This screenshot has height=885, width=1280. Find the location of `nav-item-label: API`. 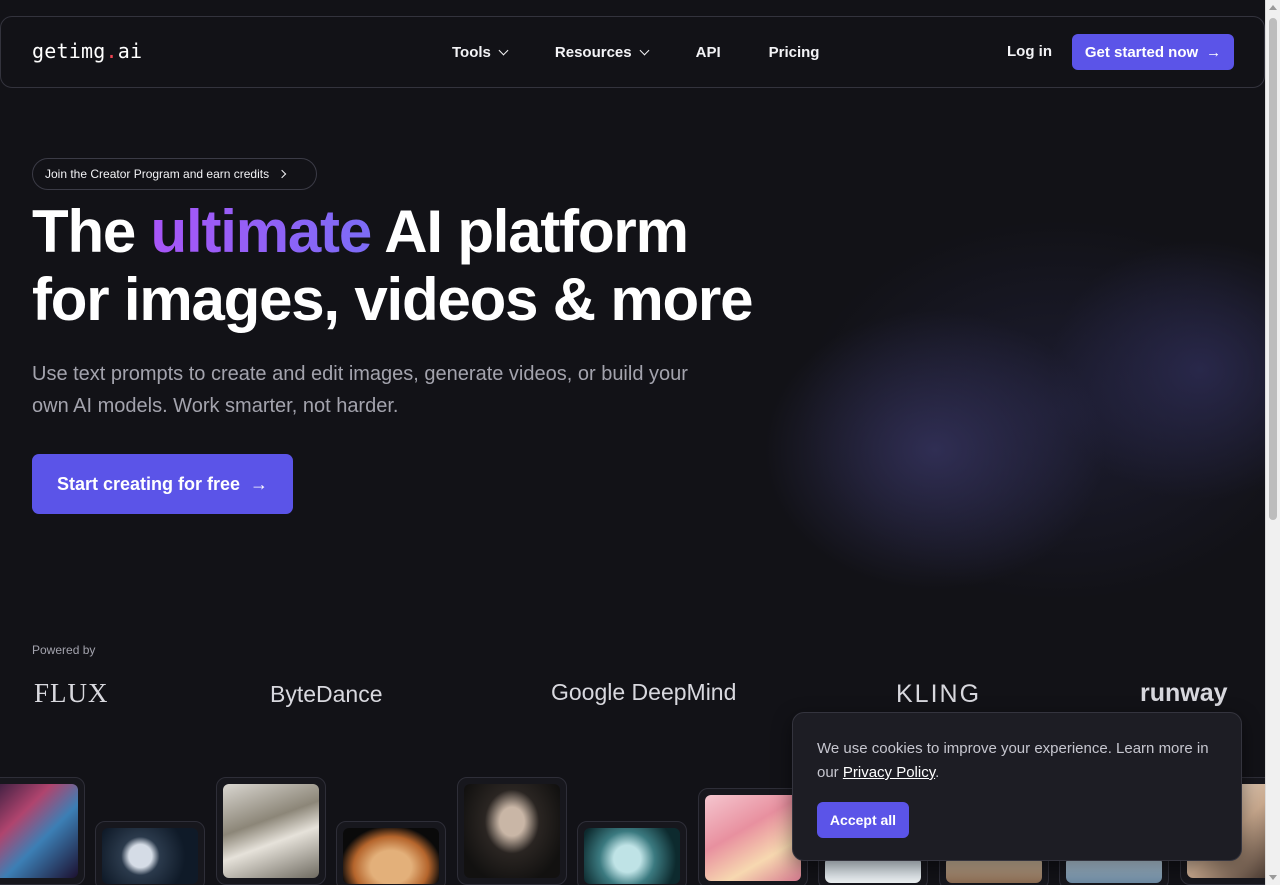

nav-item-label: API is located at coordinates (708, 52).